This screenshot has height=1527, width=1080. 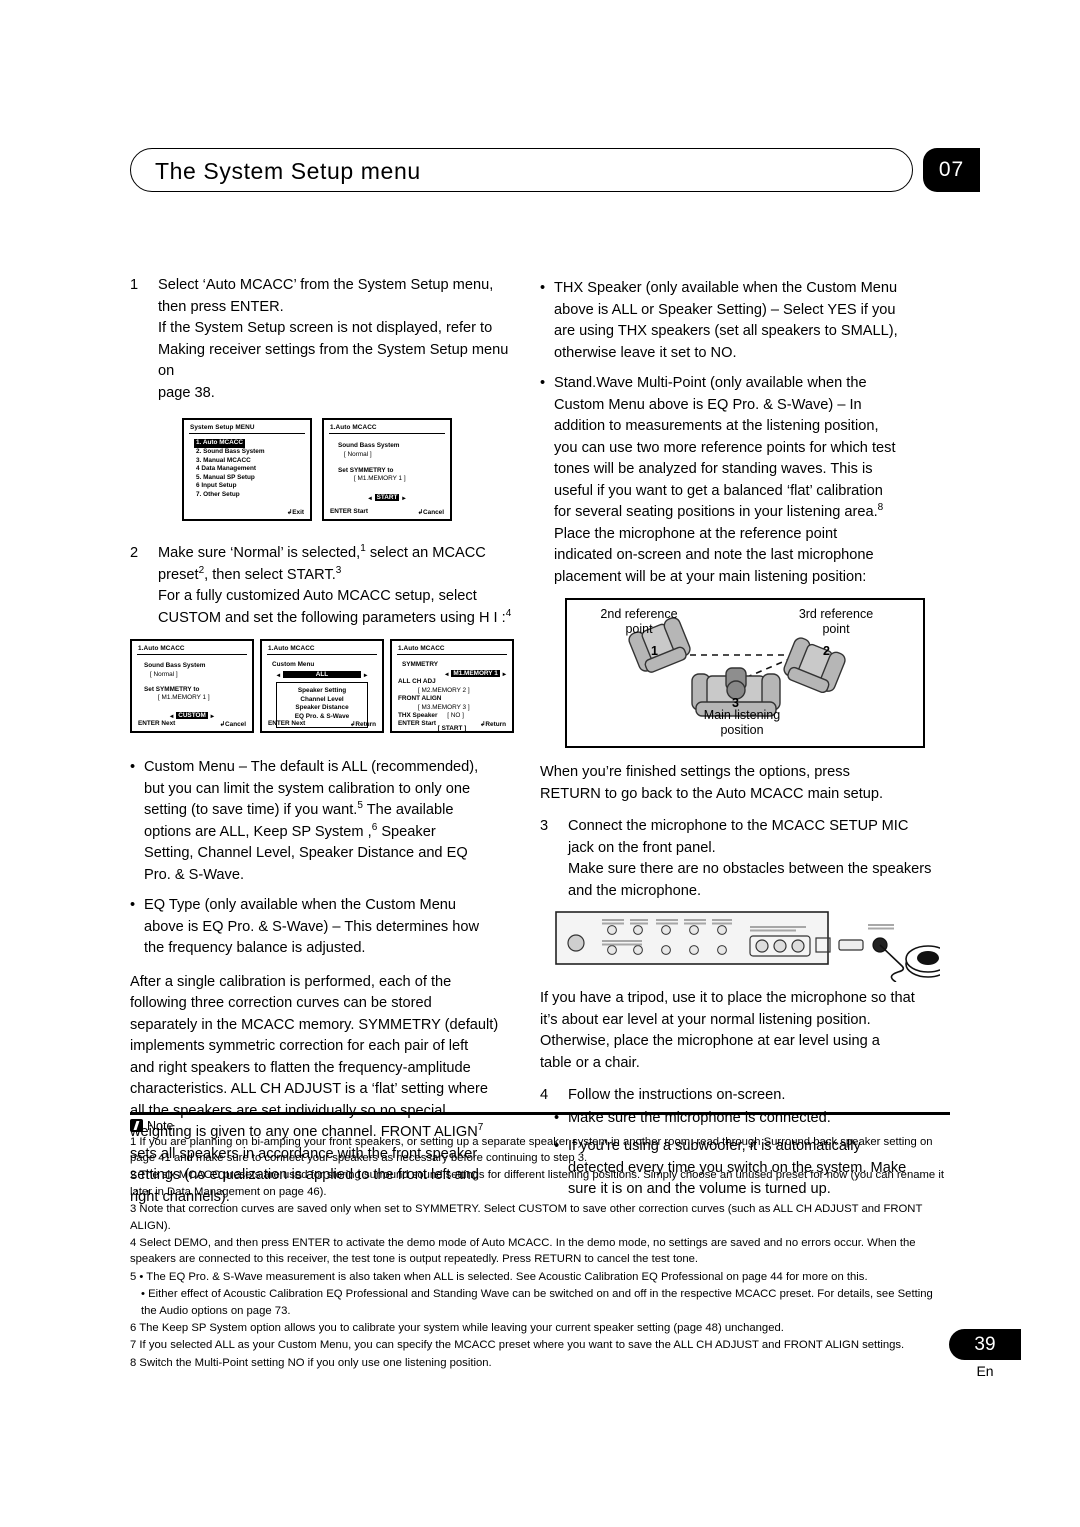 I want to click on osd-menu-selector: ◂ ALL ▸, so click(x=322, y=675).